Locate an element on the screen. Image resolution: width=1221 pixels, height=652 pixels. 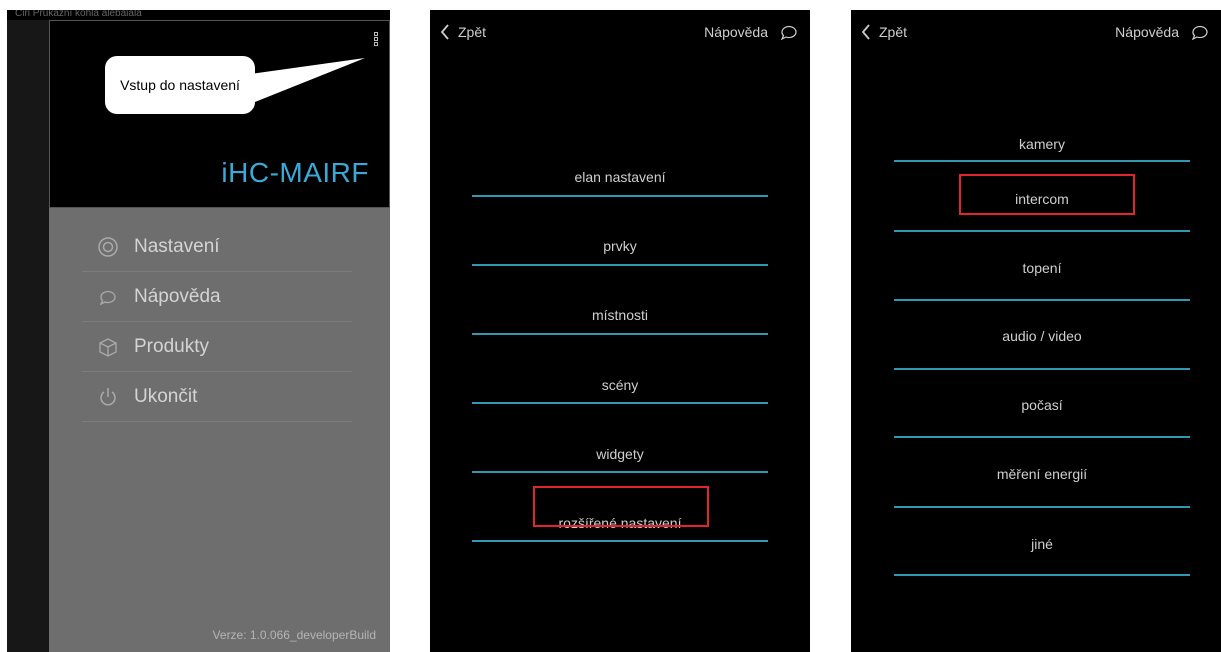
menu-item-label: Nastavení is located at coordinates (177, 246).